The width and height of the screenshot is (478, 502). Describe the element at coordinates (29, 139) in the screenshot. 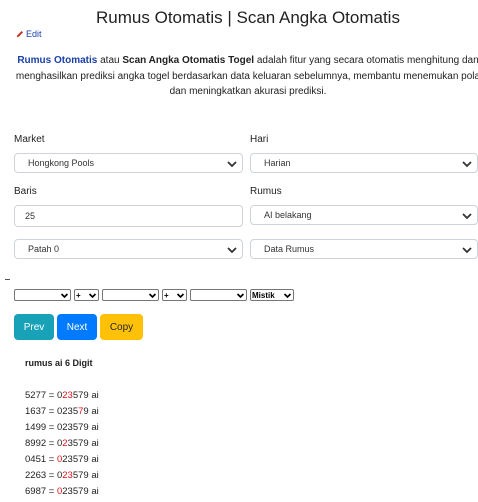

I see `market-label: Market` at that location.